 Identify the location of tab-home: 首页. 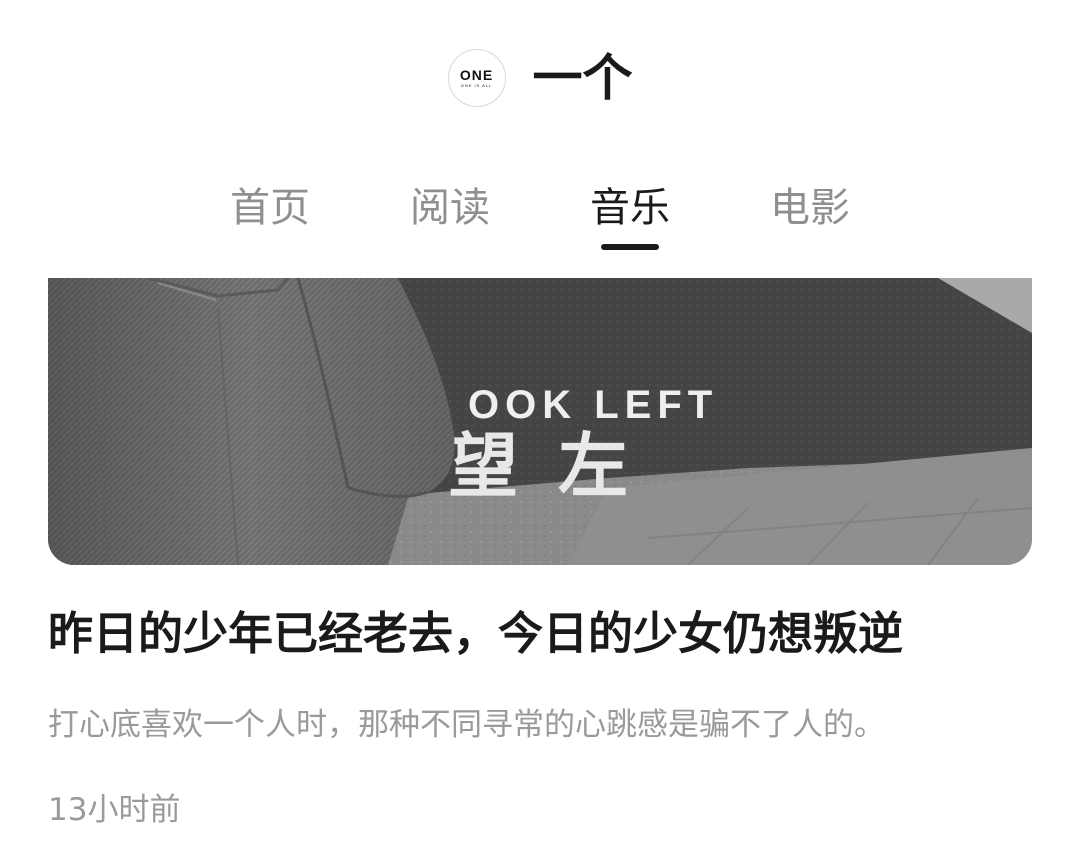
(270, 208).